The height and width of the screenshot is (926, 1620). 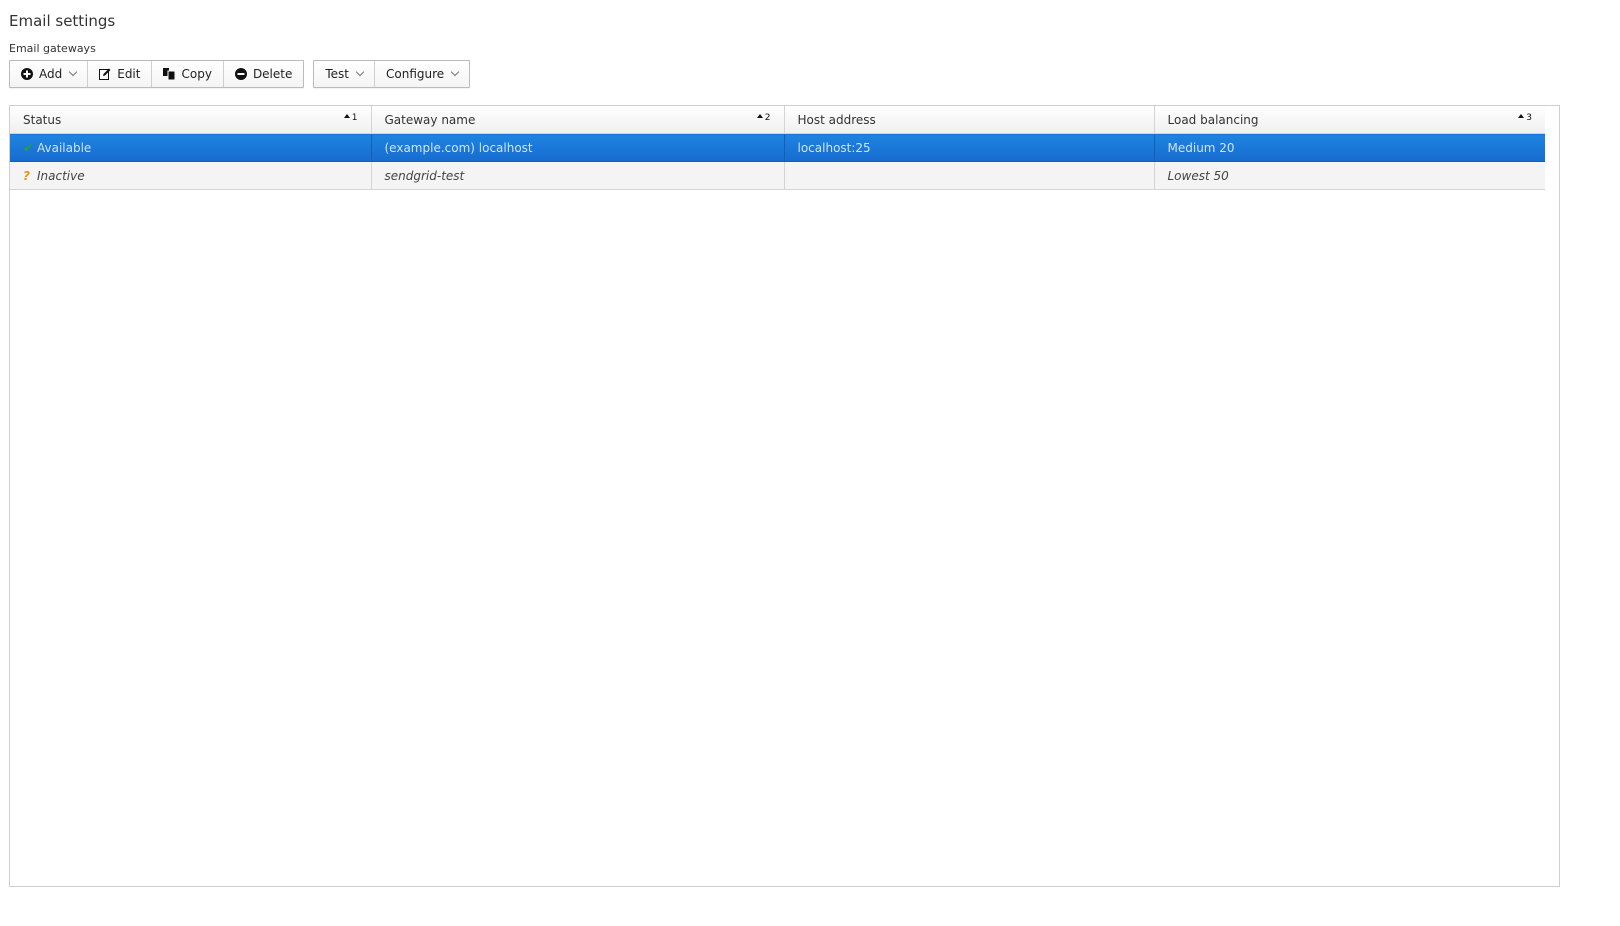 I want to click on sort-order: 3, so click(x=1529, y=118).